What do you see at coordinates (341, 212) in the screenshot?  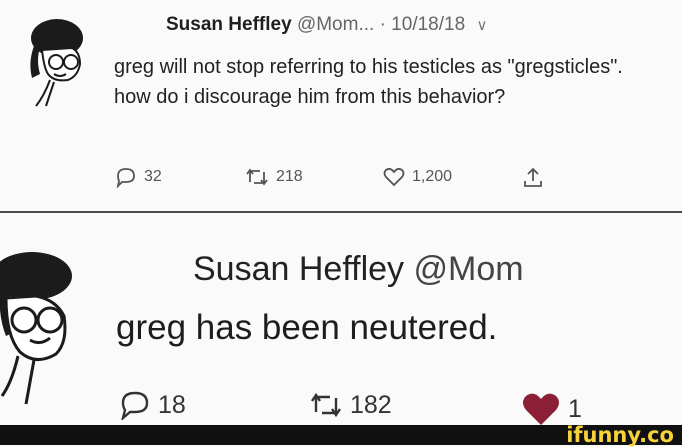 I see `divider` at bounding box center [341, 212].